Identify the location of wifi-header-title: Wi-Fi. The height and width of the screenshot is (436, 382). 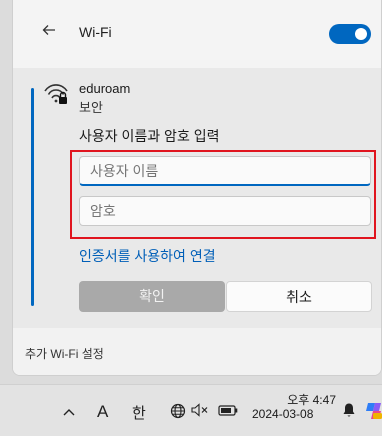
(95, 32).